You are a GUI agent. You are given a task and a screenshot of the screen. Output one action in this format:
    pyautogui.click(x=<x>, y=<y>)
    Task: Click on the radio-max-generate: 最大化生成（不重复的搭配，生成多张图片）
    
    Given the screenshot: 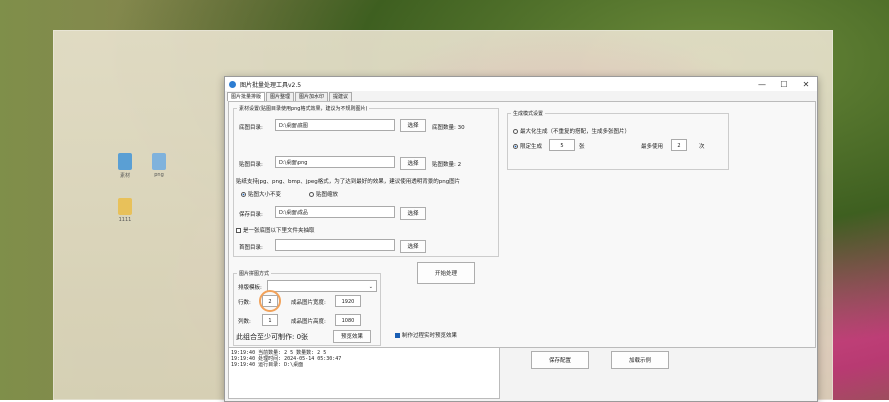 What is the action you would take?
    pyautogui.click(x=571, y=131)
    